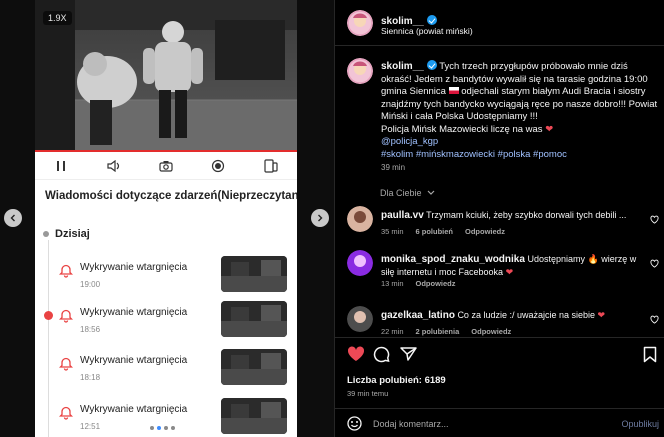  I want to click on commenter-username: gazelkaa_latino, so click(418, 315).